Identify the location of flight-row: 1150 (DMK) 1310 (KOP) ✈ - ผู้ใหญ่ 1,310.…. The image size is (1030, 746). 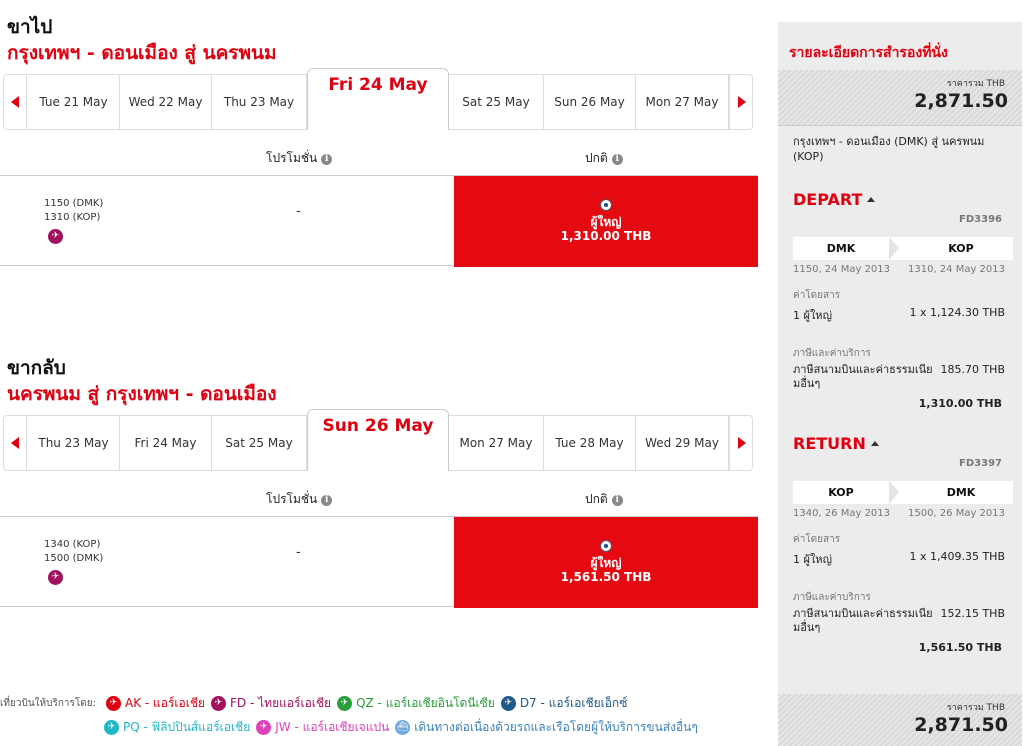
(379, 221).